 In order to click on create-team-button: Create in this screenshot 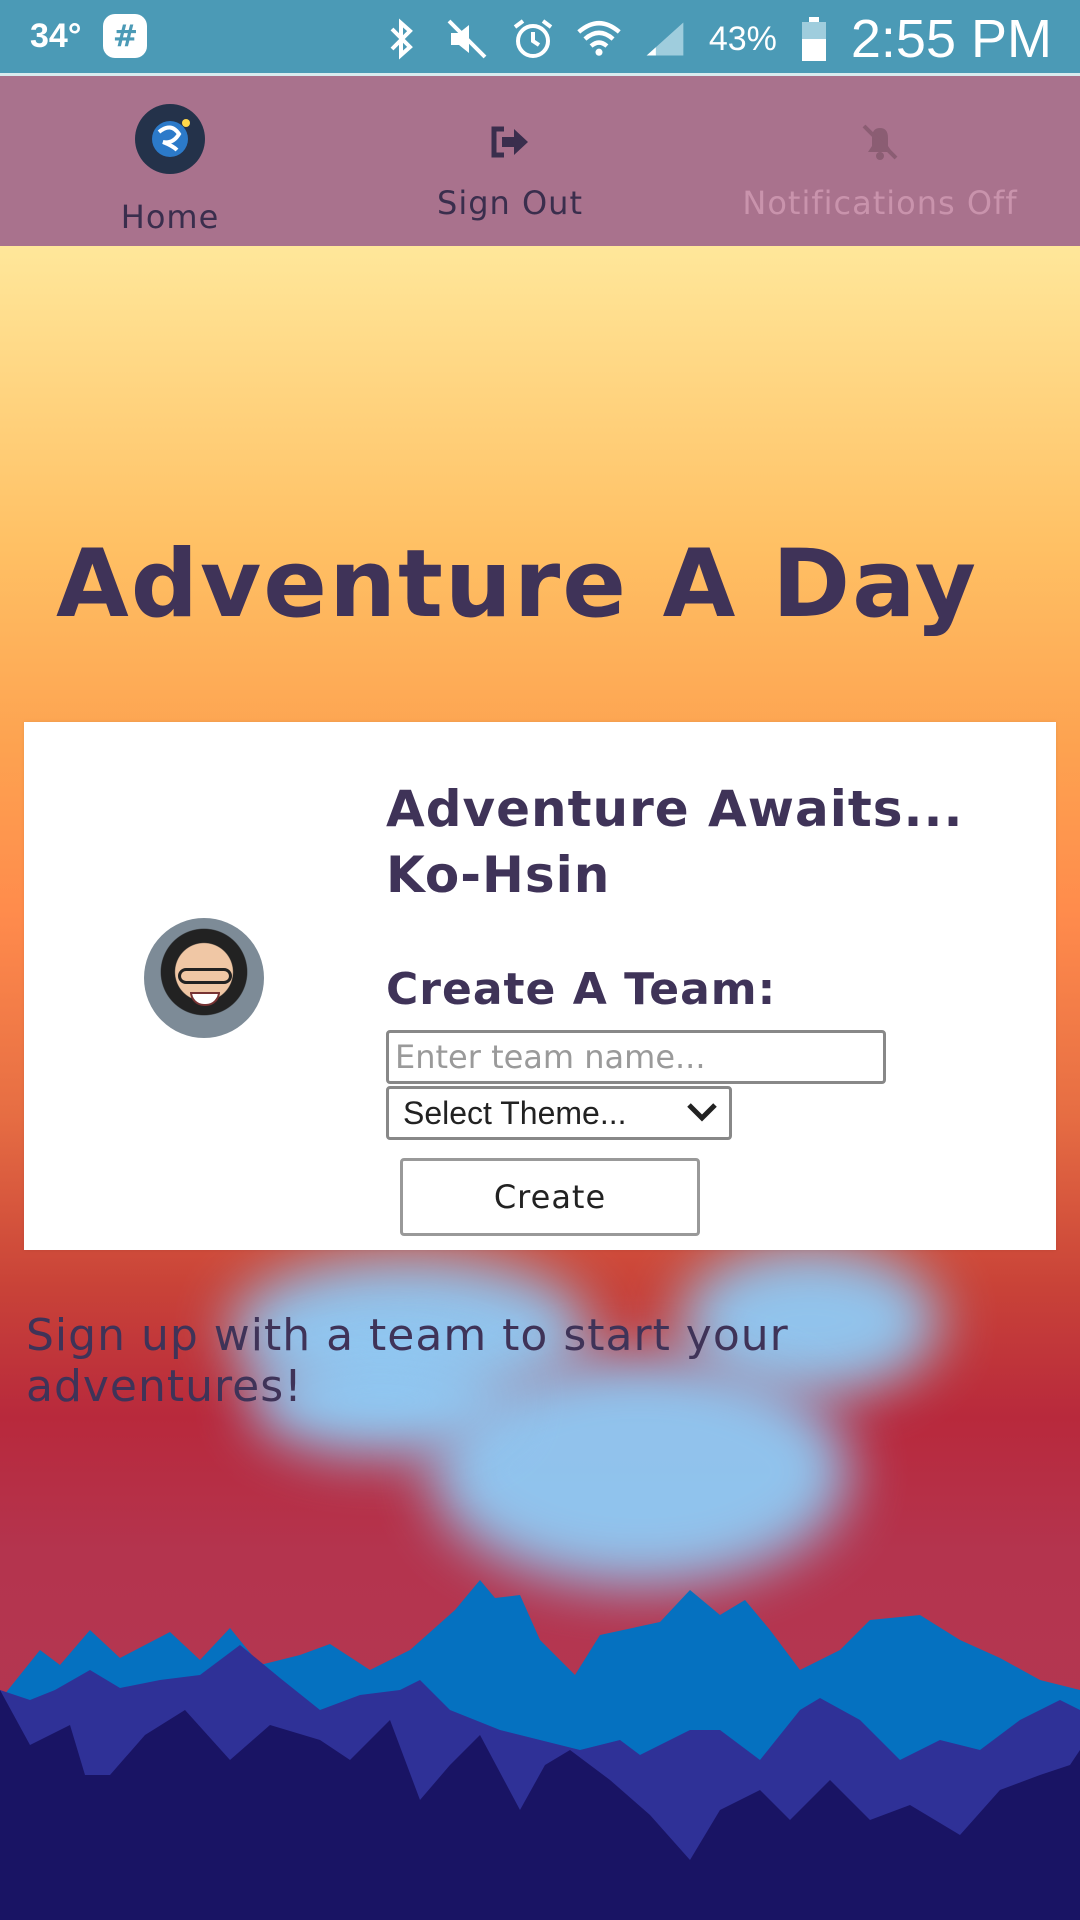, I will do `click(550, 1197)`.